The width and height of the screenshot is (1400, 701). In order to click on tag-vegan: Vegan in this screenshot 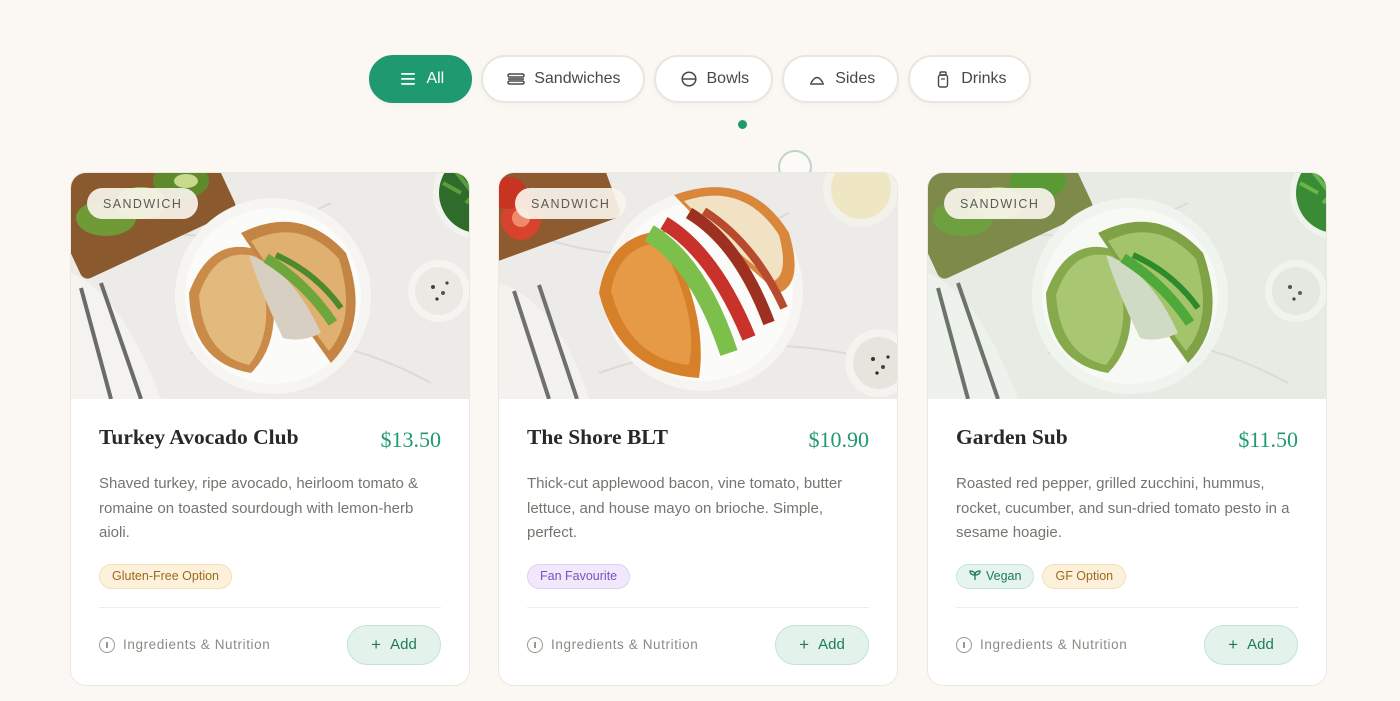, I will do `click(995, 576)`.